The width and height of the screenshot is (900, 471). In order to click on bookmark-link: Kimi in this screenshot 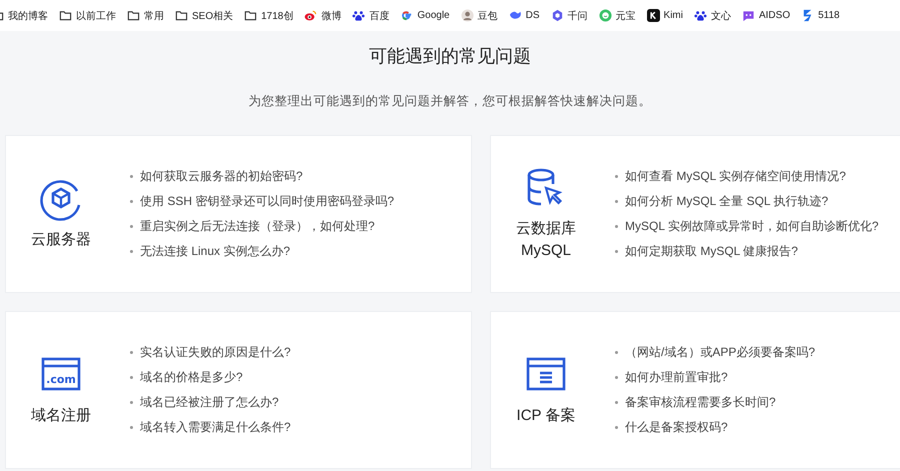, I will do `click(664, 15)`.